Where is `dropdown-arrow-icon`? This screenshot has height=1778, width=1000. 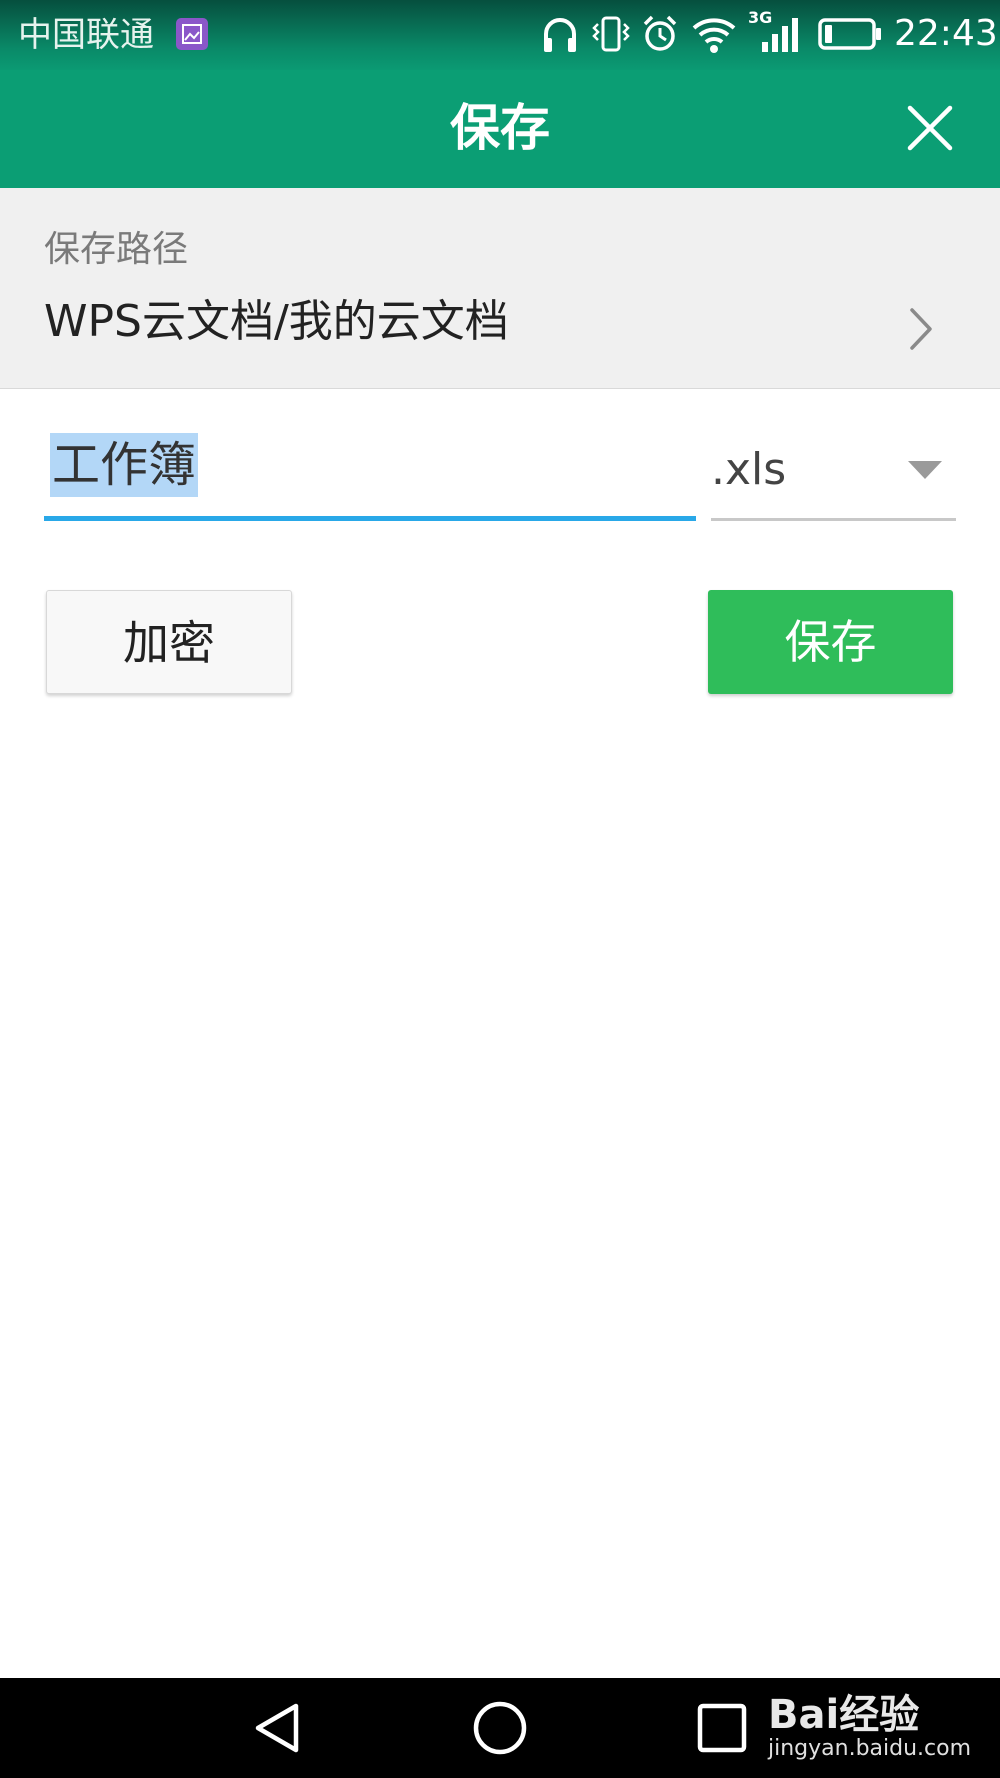 dropdown-arrow-icon is located at coordinates (925, 473).